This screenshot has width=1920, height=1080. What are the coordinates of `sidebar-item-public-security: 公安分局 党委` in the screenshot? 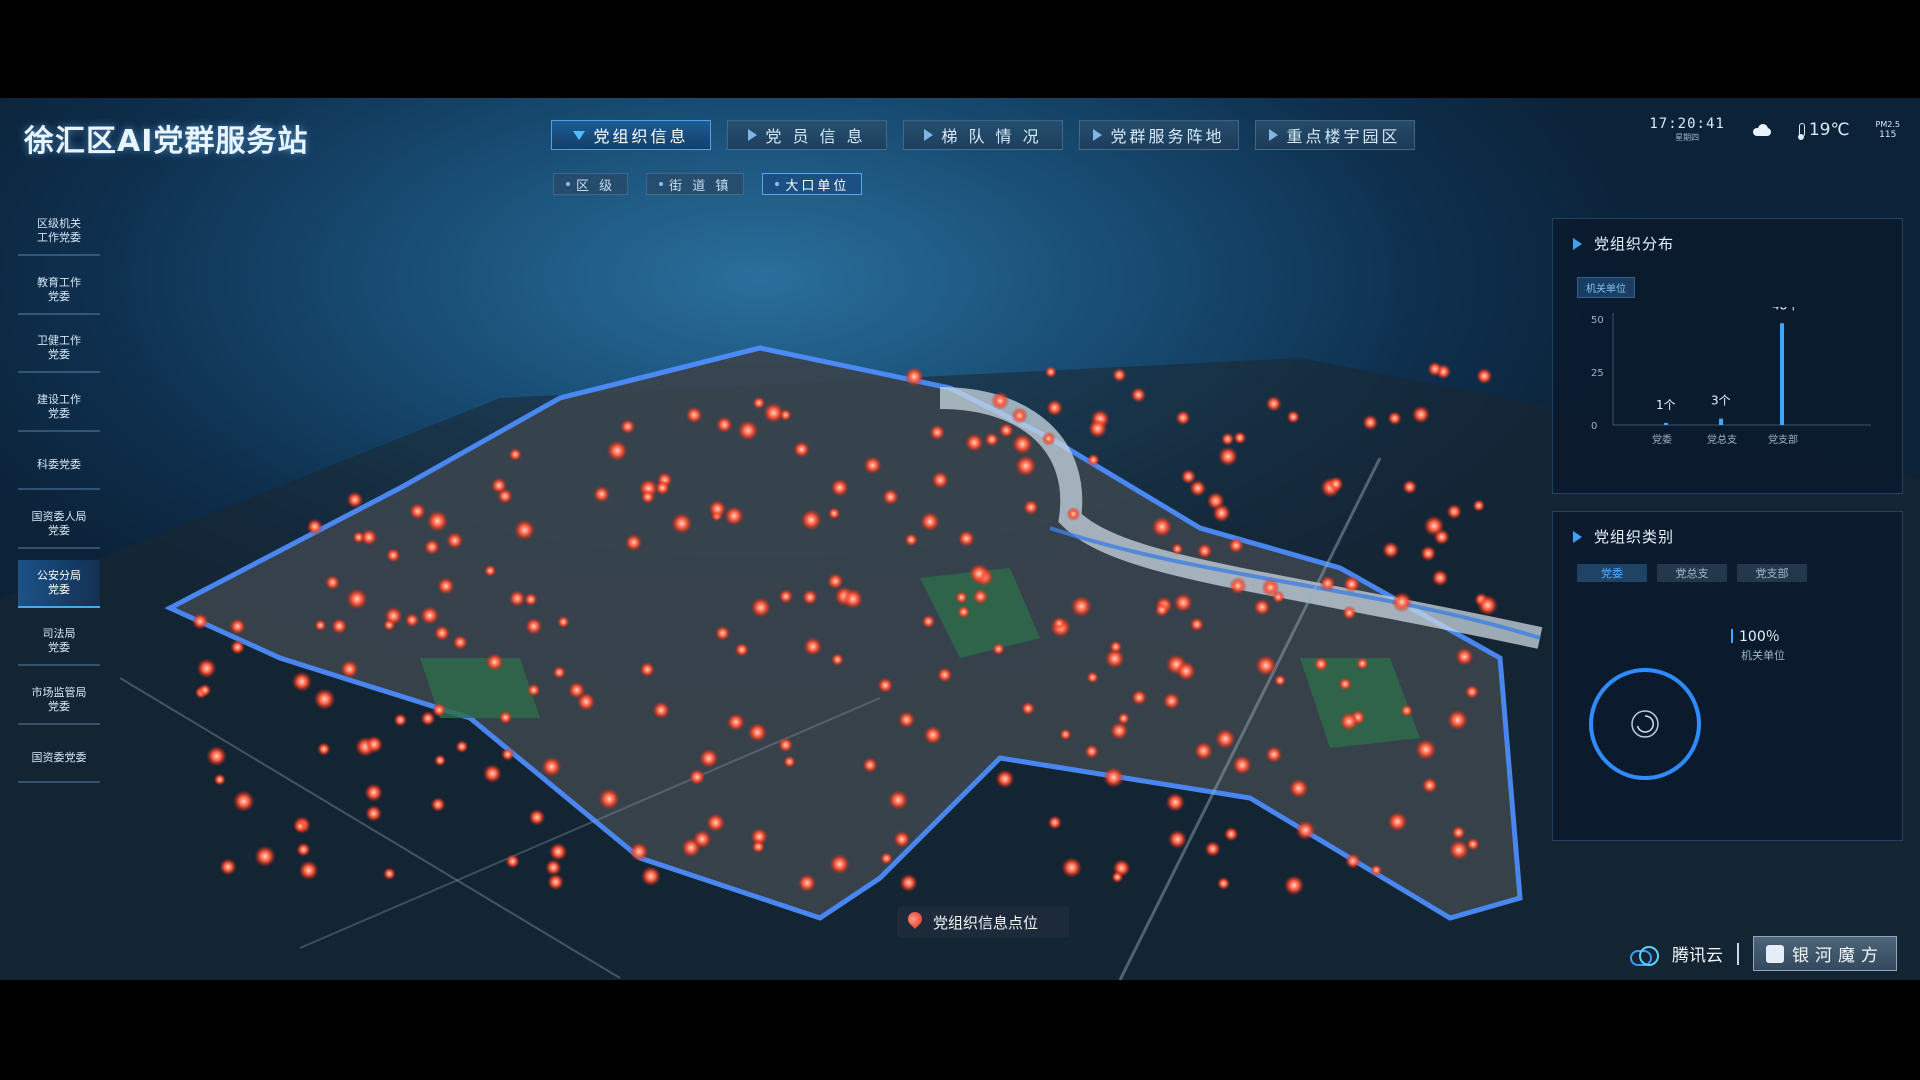 It's located at (59, 583).